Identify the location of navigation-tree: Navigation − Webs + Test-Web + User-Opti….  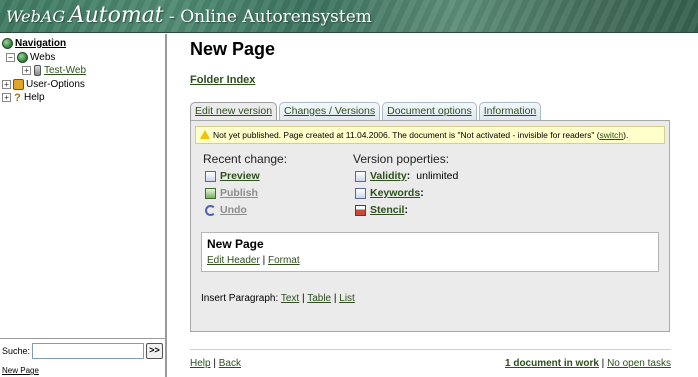
(44, 71).